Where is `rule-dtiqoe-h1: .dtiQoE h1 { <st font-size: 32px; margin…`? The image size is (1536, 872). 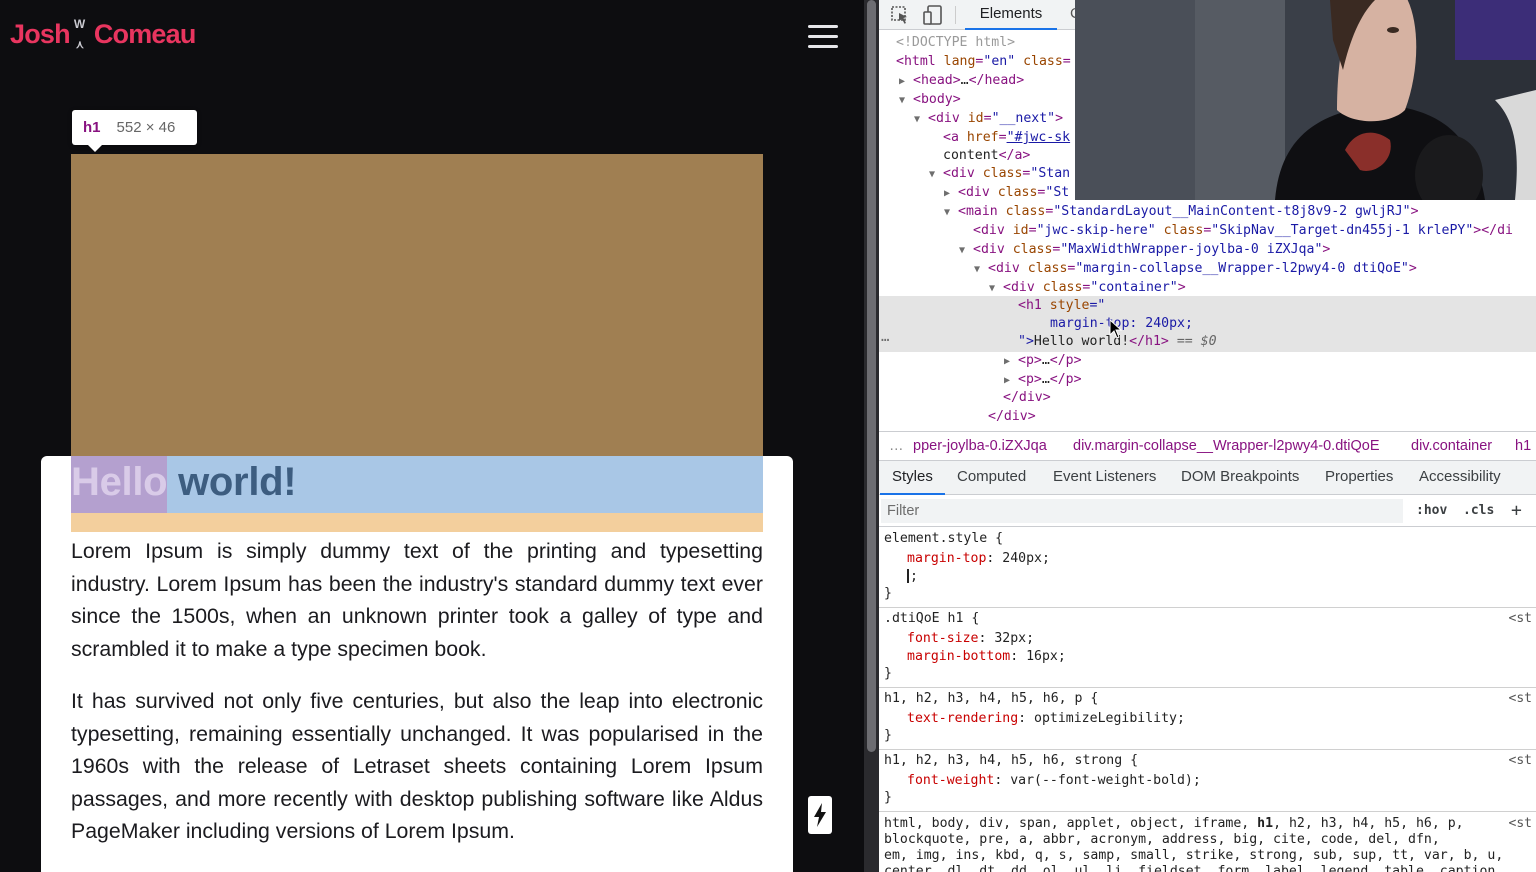
rule-dtiqoe-h1: .dtiQoE h1 { <st font-size: 32px; margin… is located at coordinates (1207, 648).